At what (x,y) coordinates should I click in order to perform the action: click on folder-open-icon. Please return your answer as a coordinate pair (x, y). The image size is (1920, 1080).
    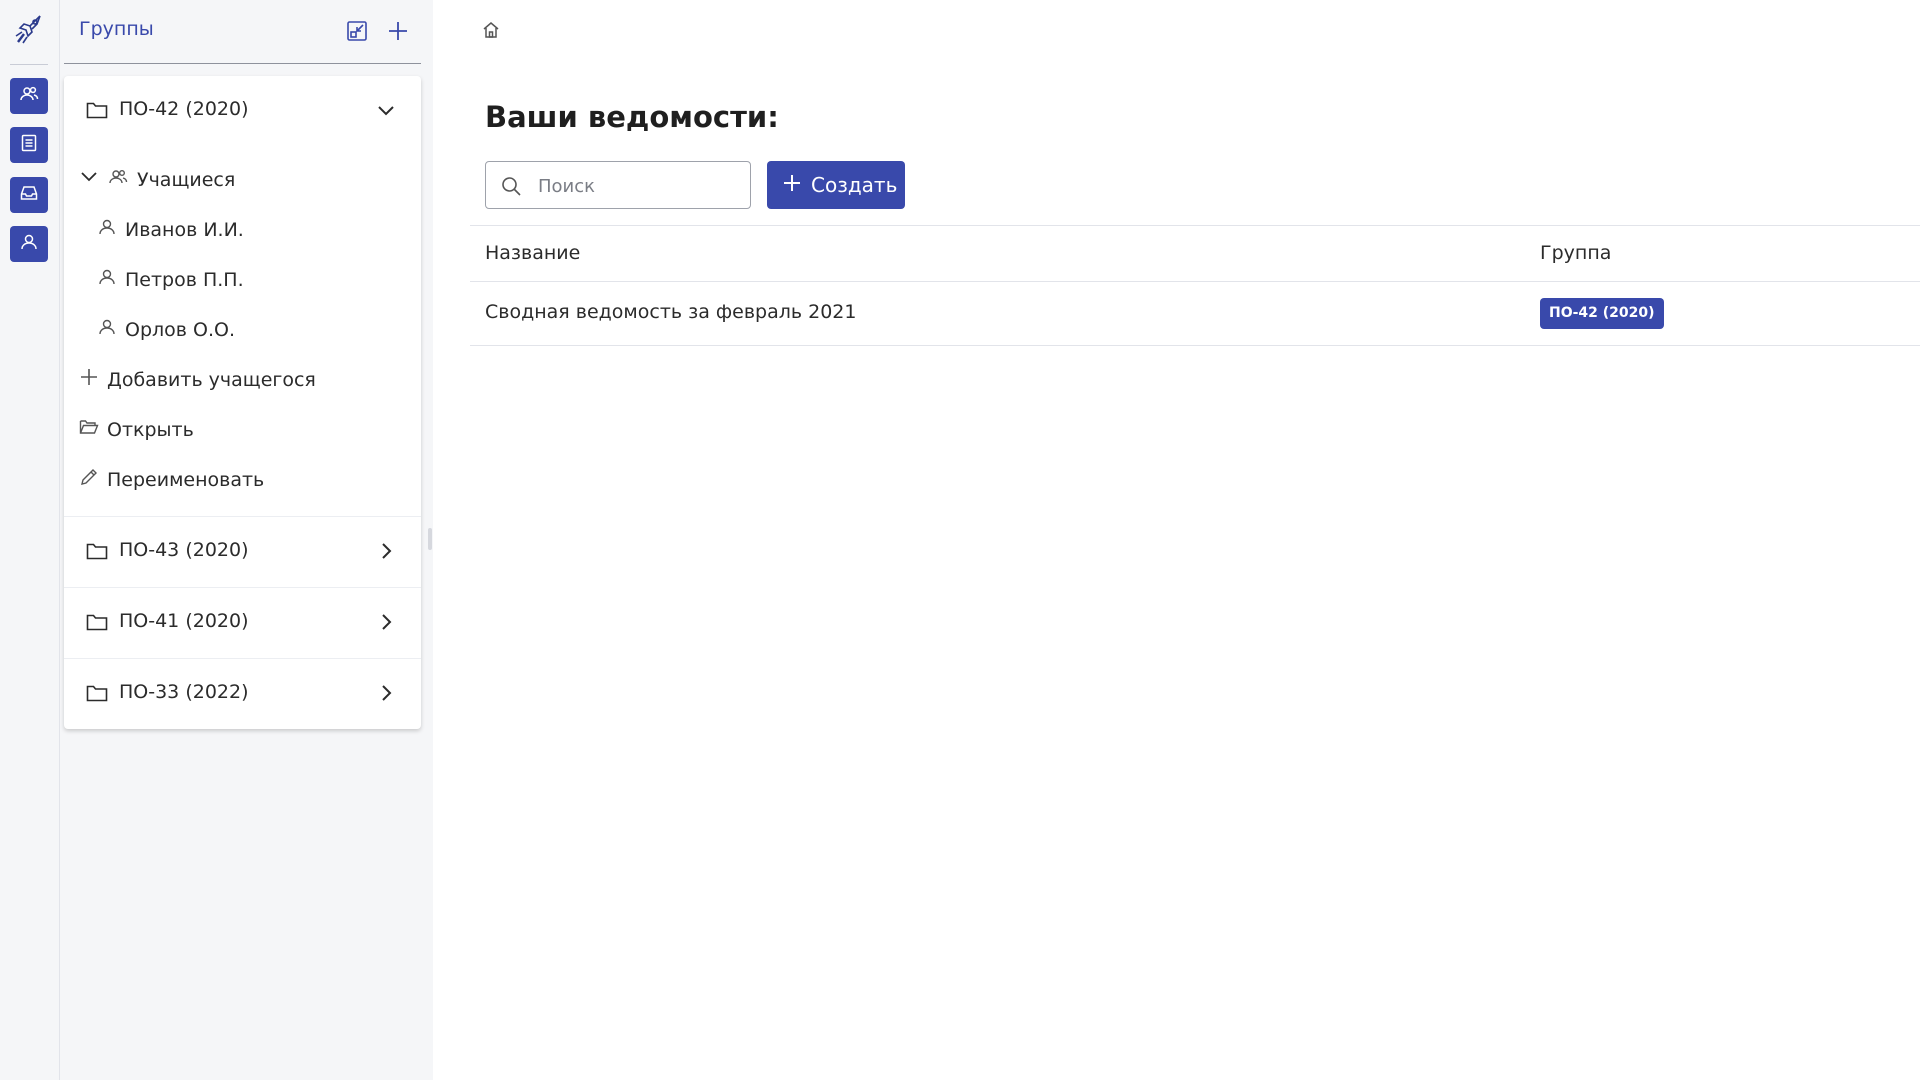
    Looking at the image, I should click on (93, 429).